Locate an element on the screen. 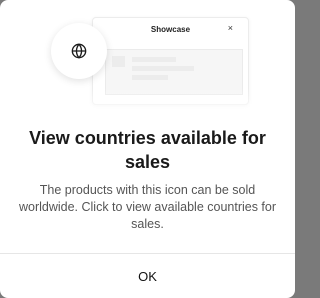  dialog-title: View countries available for sales is located at coordinates (147, 150).